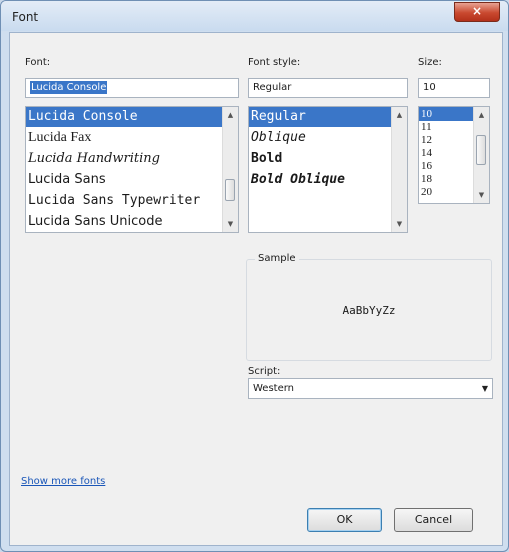 Image resolution: width=509 pixels, height=552 pixels. What do you see at coordinates (132, 88) in the screenshot?
I see `font-input: Lucida Console` at bounding box center [132, 88].